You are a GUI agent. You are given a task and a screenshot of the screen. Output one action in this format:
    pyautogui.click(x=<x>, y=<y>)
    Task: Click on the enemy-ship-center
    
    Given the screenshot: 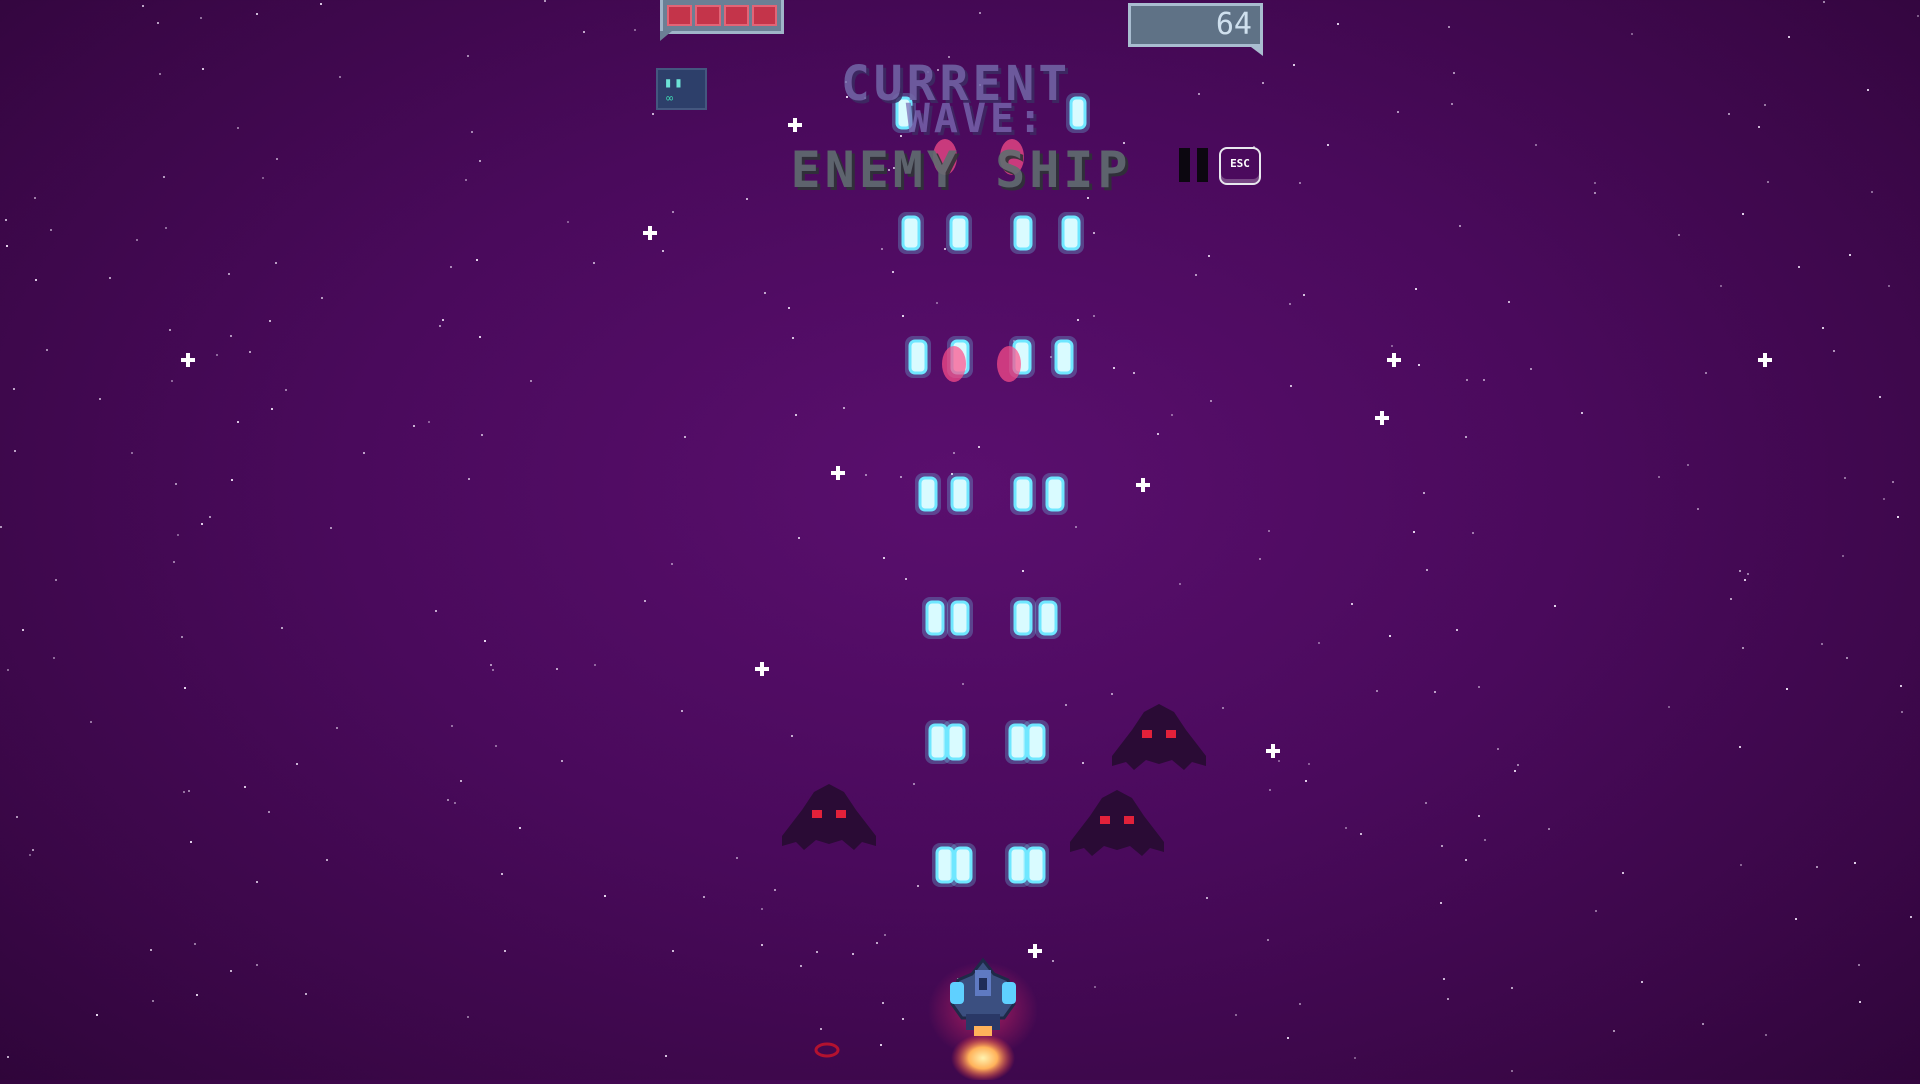 What is the action you would take?
    pyautogui.click(x=1117, y=823)
    